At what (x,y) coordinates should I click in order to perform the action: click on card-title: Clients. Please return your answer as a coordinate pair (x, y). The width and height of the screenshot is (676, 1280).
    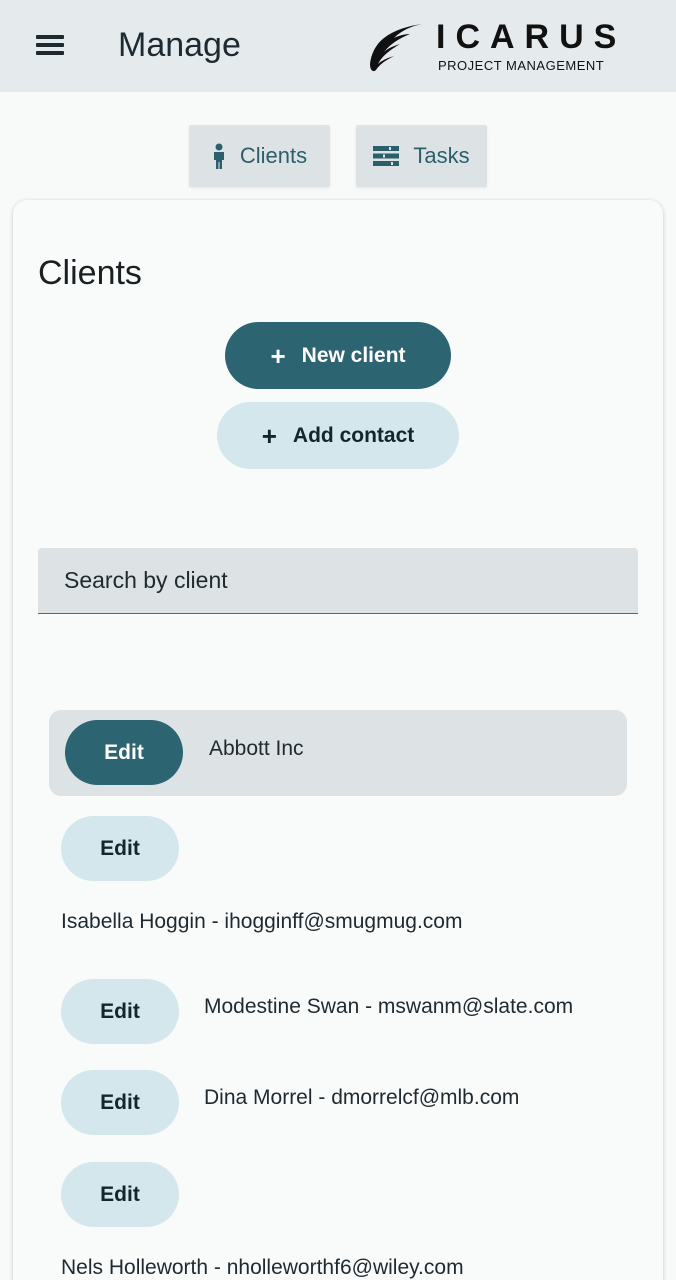
    Looking at the image, I should click on (90, 273).